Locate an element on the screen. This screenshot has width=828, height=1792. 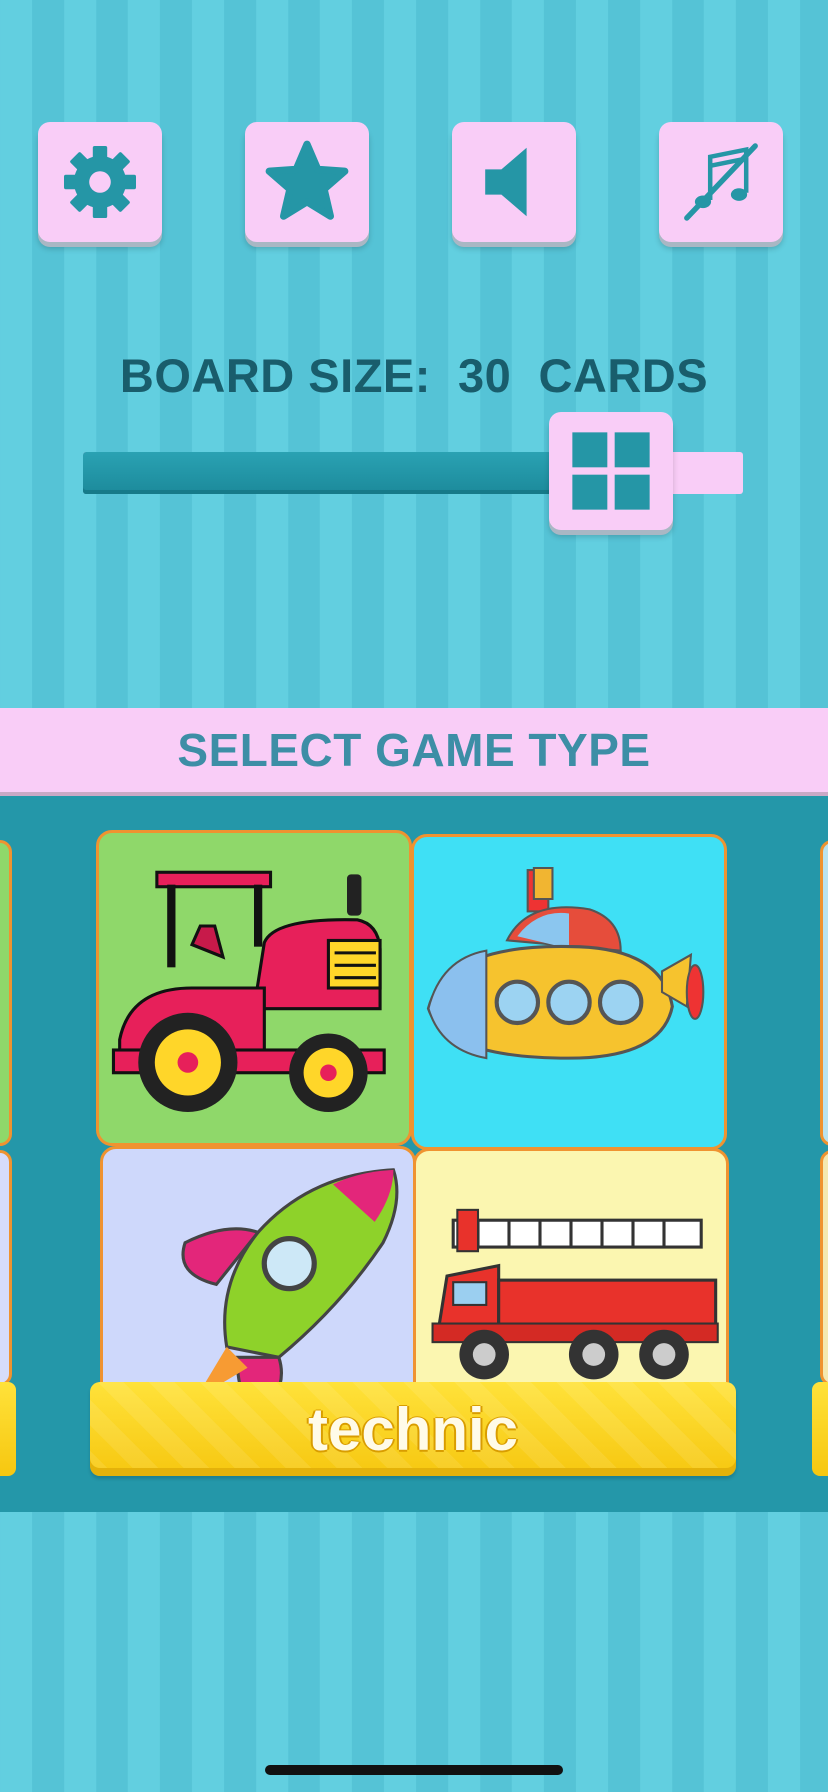
select-game-type-banner: SELECT GAME TYPE is located at coordinates (414, 750).